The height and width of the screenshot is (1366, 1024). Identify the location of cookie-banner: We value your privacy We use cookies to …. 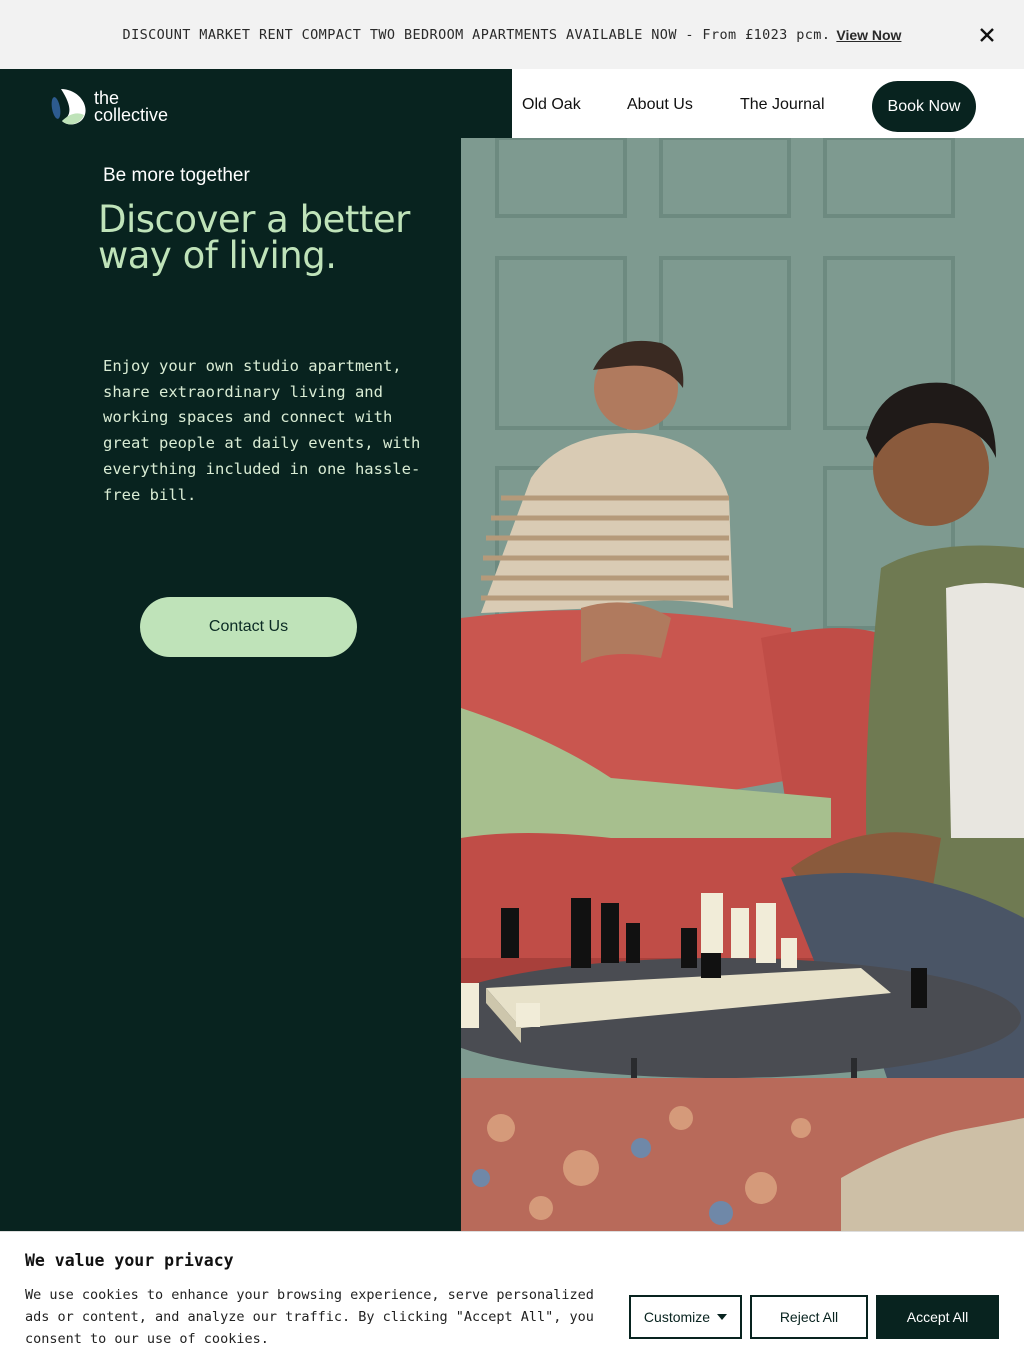
(512, 1298).